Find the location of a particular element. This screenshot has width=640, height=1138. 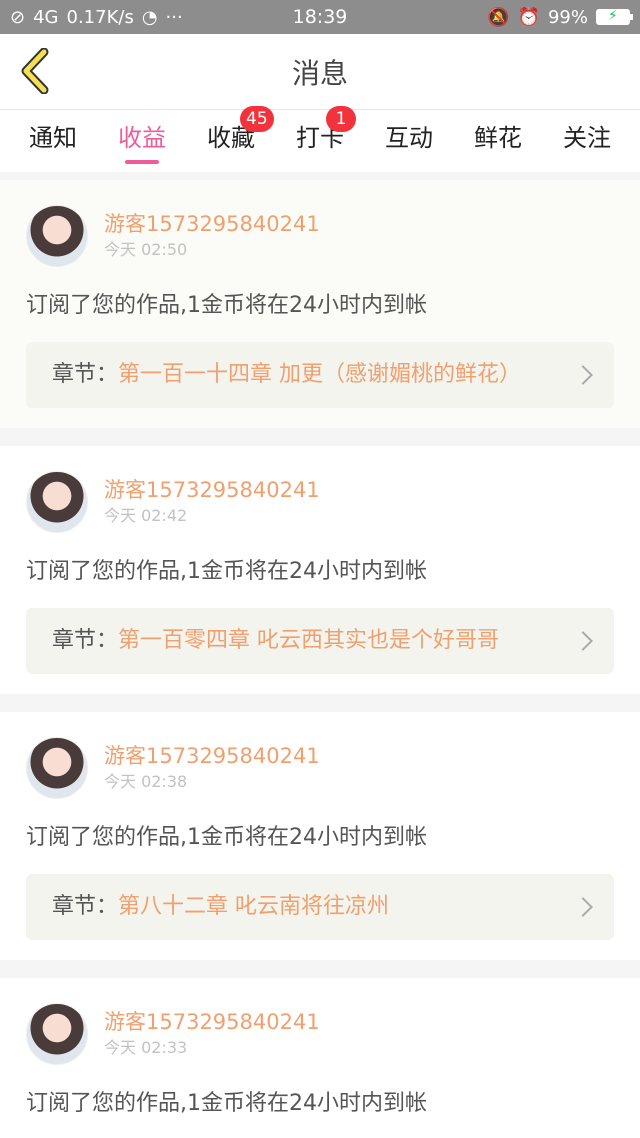

tab-label: 收益 is located at coordinates (142, 138).